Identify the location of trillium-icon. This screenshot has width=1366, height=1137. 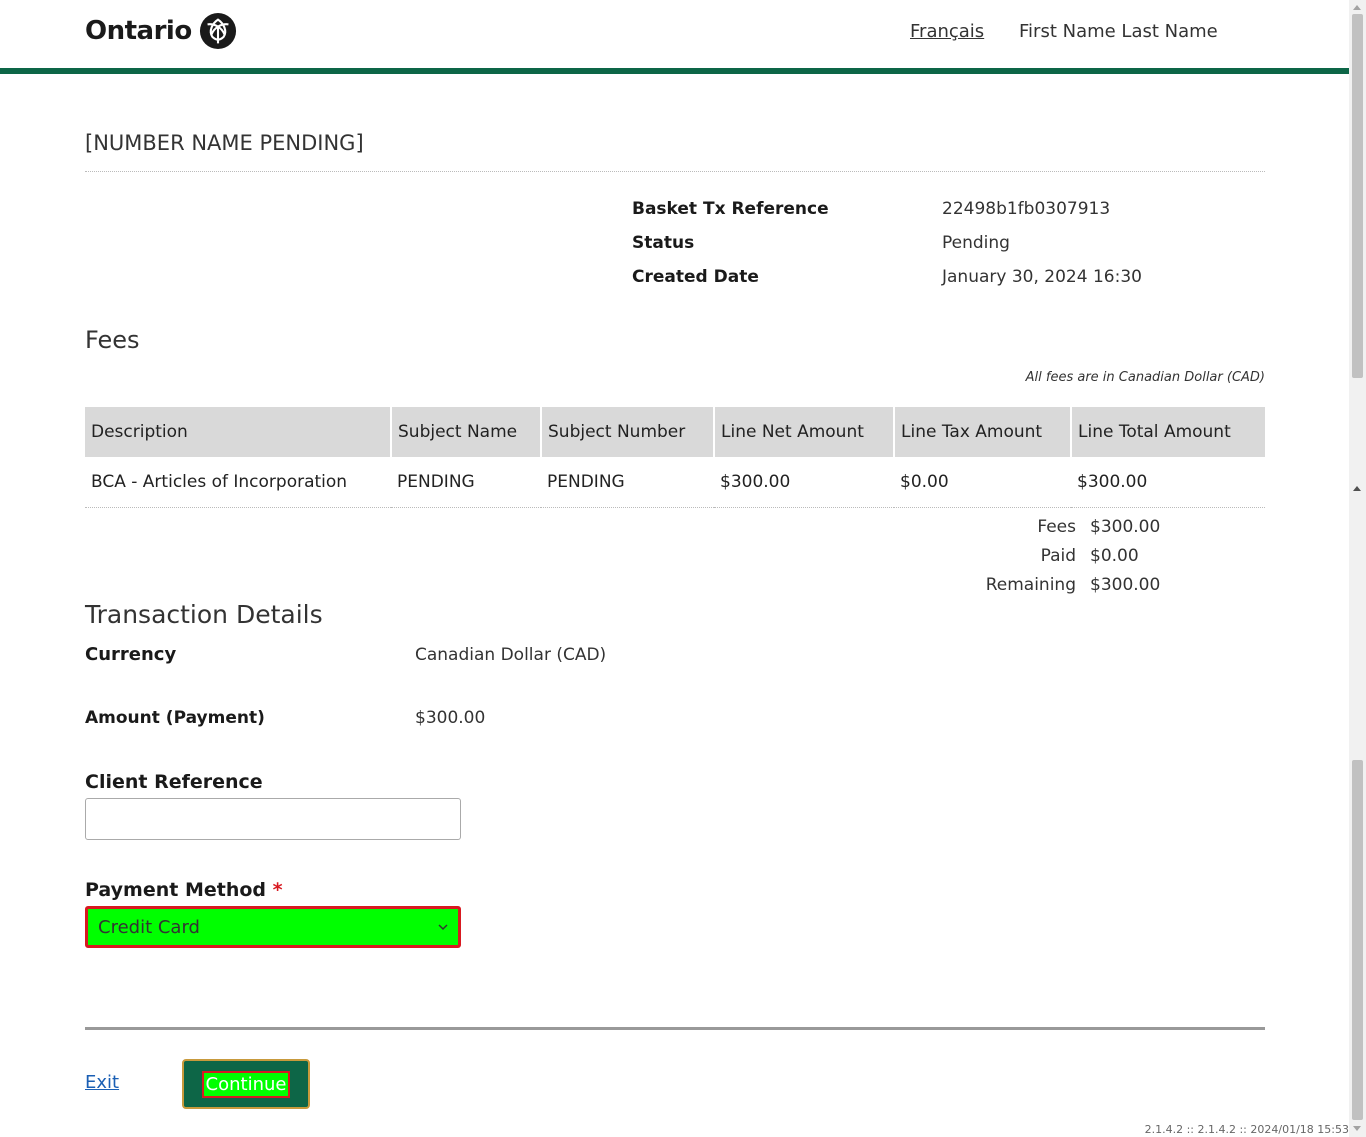
(217, 31).